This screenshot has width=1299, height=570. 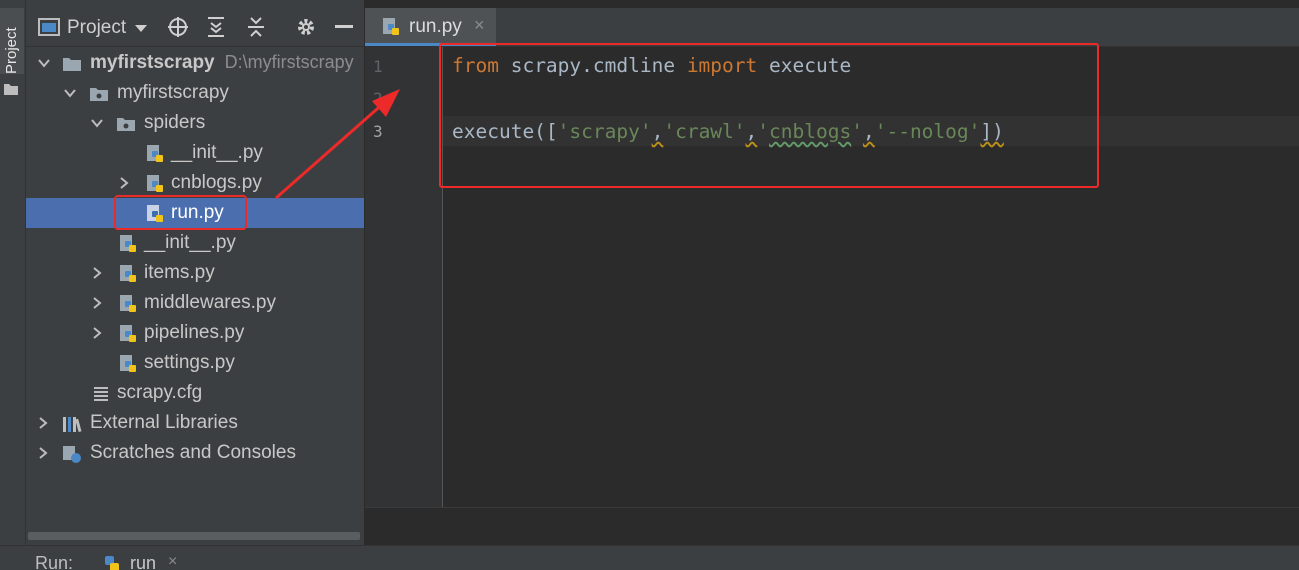 I want to click on project-panel-title: Project, so click(x=96, y=28).